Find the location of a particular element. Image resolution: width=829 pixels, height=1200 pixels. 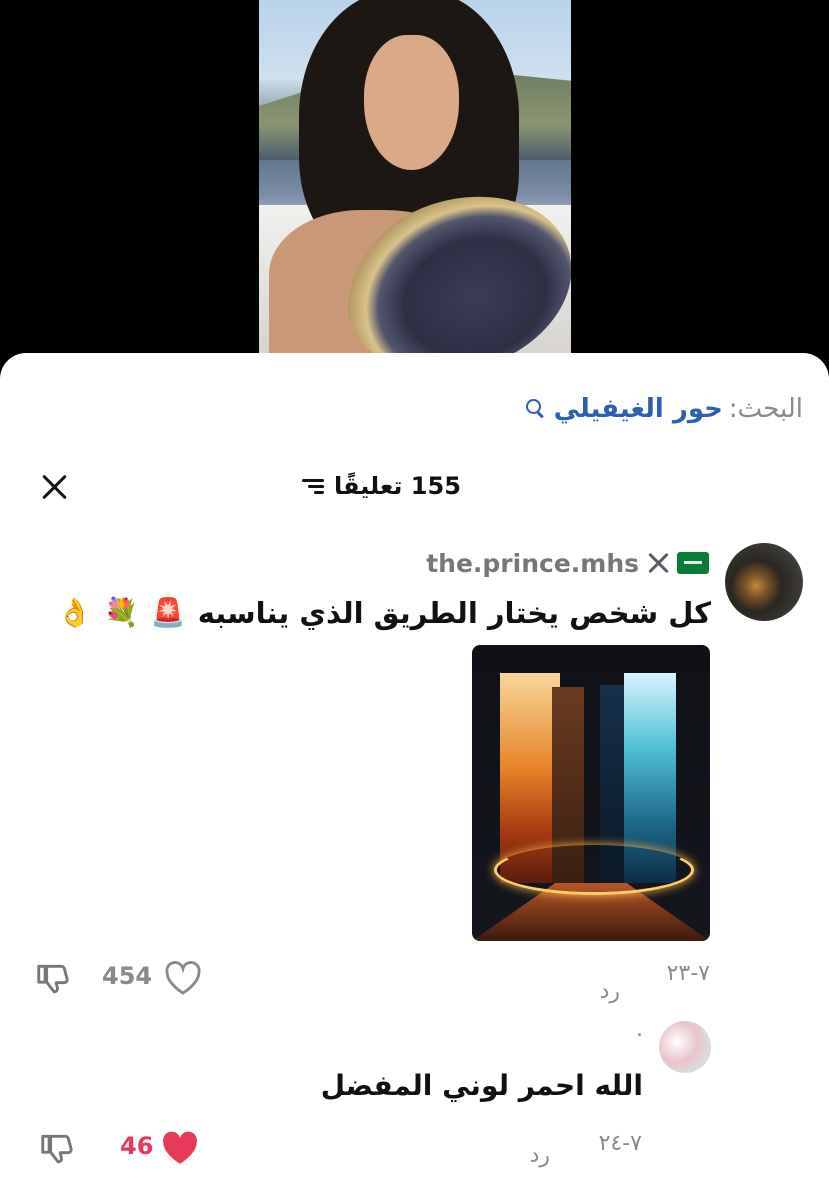

comment-date: ٧-٢٤ is located at coordinates (620, 1143).